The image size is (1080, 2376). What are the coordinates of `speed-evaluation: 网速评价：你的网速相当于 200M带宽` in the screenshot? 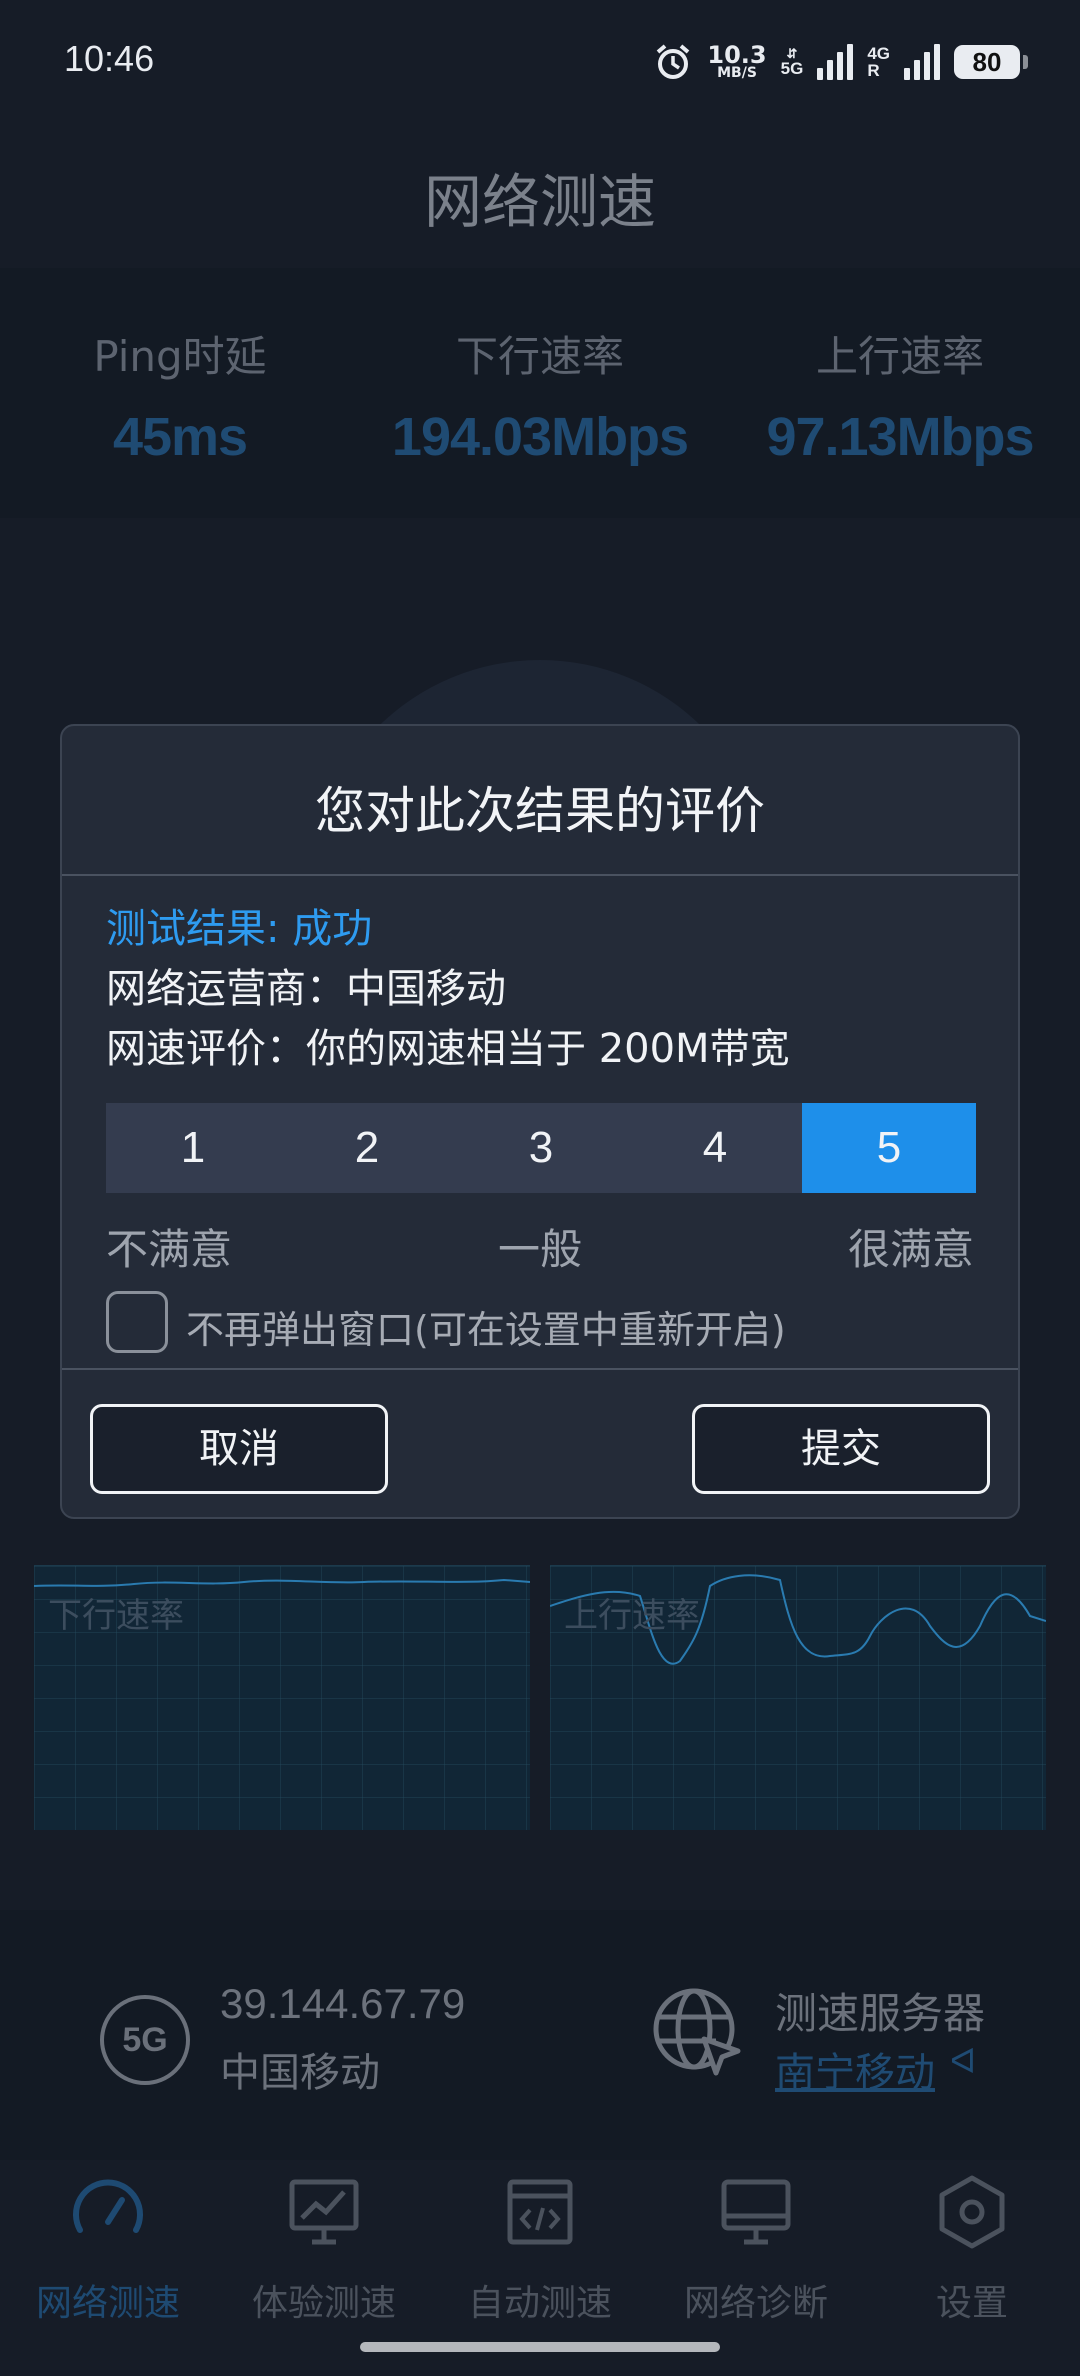 It's located at (448, 1049).